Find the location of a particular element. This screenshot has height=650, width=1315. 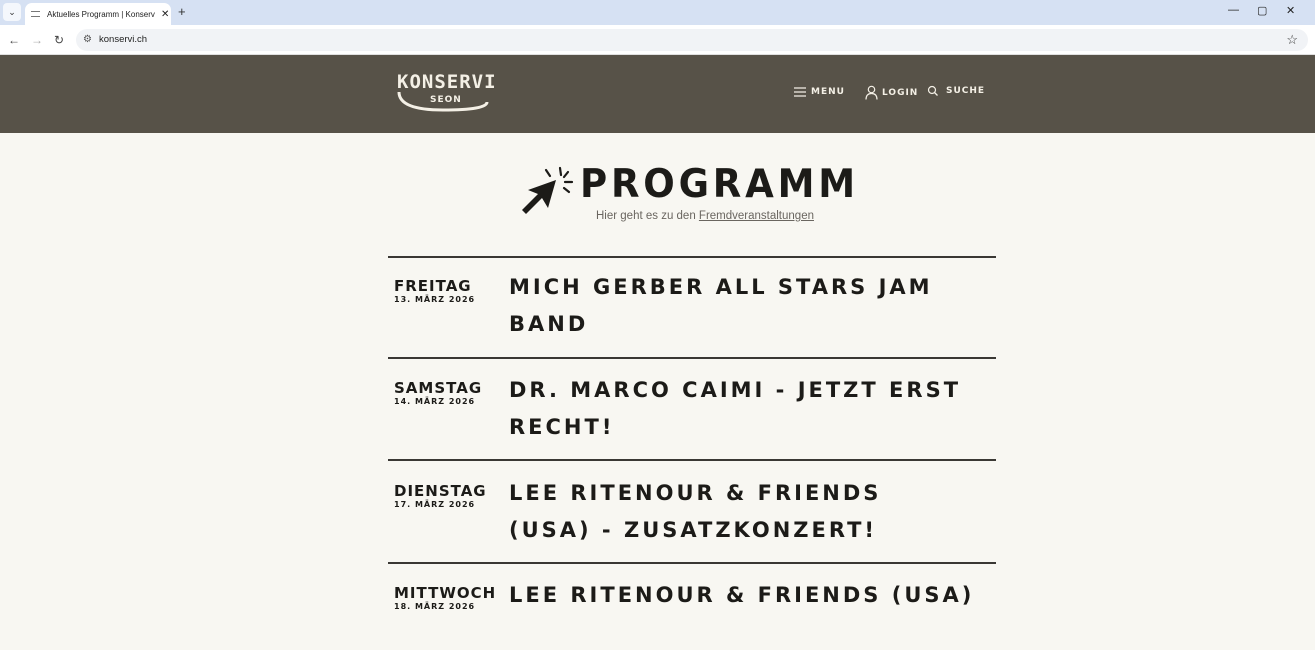

event-title: Lee Ritenour & Friends (USA) is located at coordinates (744, 595).